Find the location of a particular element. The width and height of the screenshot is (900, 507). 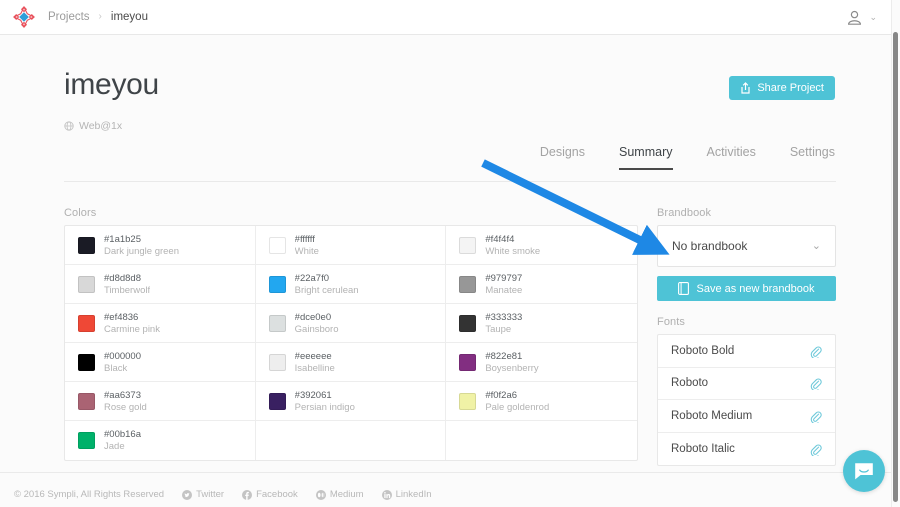

color-name: Bright cerulean is located at coordinates (326, 290).